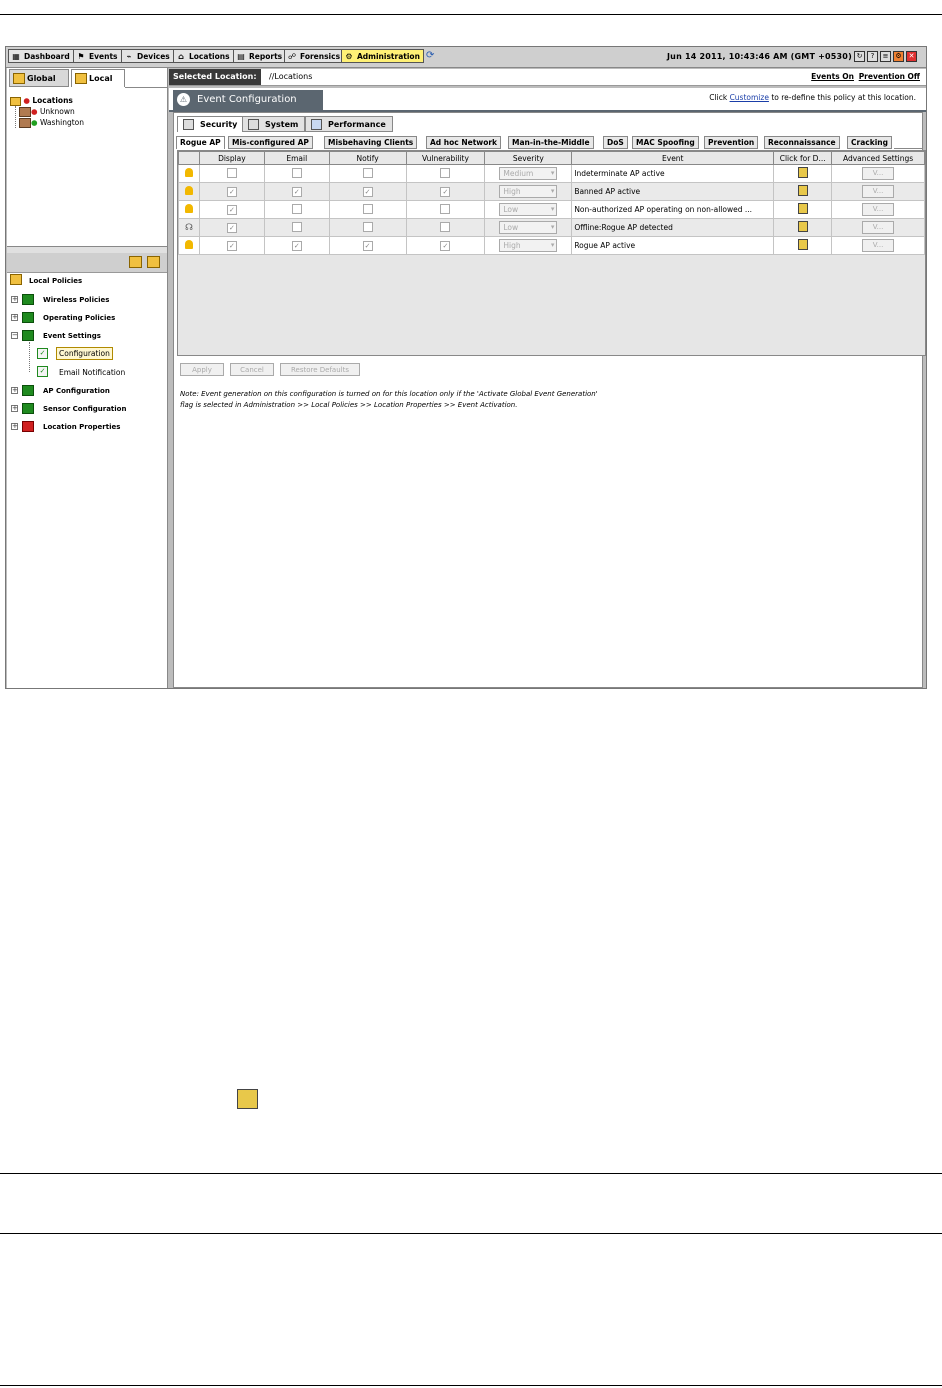 The width and height of the screenshot is (942, 1388). I want to click on subtab-ad-hoc-network: Ad hoc Network, so click(464, 142).